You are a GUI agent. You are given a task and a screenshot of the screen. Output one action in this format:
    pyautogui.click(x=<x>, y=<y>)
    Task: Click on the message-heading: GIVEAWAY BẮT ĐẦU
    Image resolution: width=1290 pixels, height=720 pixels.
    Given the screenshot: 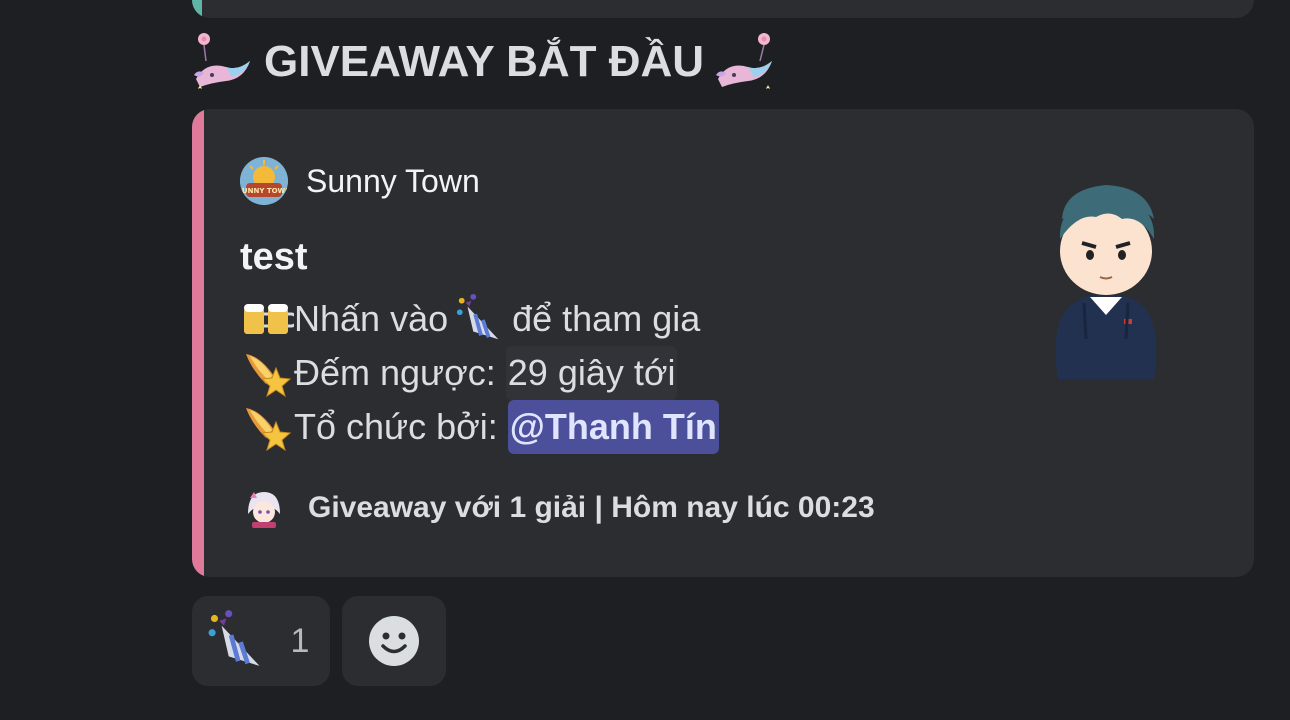 What is the action you would take?
    pyautogui.click(x=484, y=62)
    